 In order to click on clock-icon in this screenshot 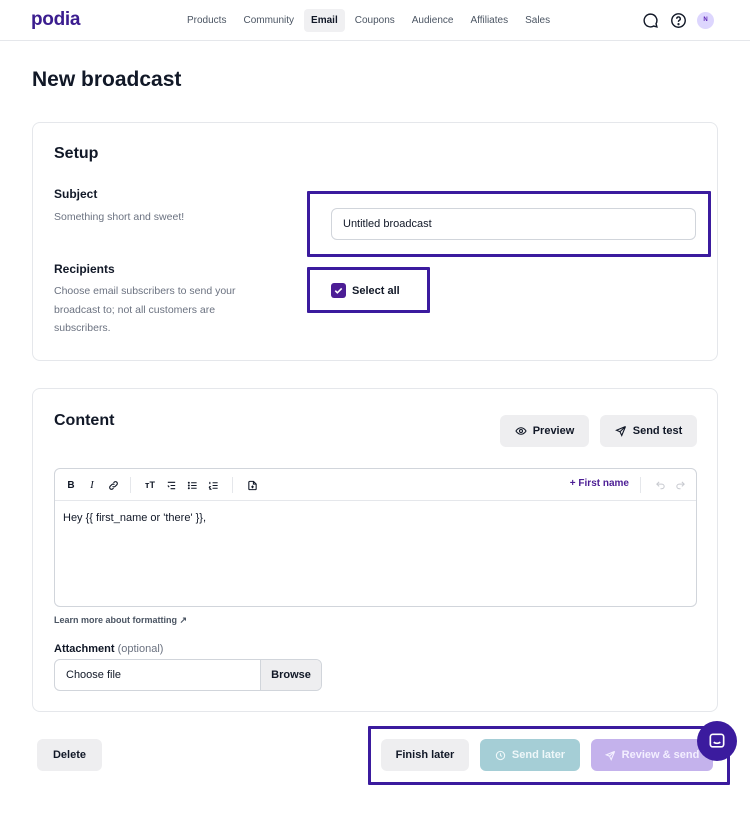, I will do `click(500, 755)`.